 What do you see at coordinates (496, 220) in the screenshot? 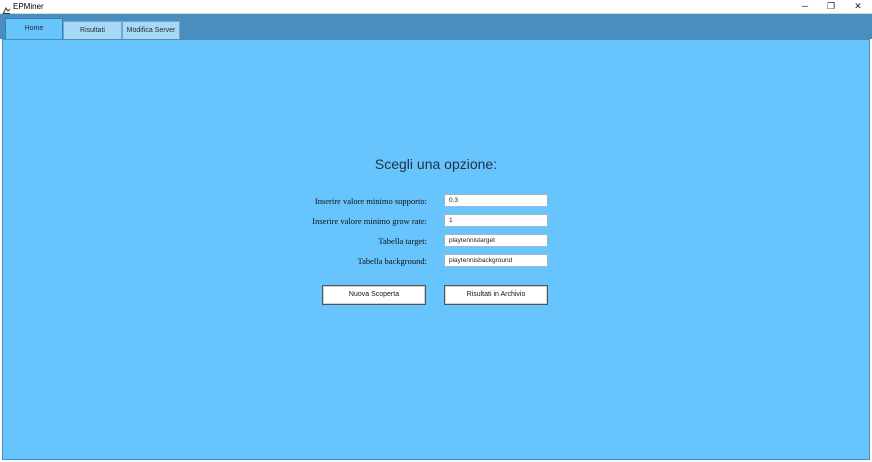
I see `min-grow-rate-input` at bounding box center [496, 220].